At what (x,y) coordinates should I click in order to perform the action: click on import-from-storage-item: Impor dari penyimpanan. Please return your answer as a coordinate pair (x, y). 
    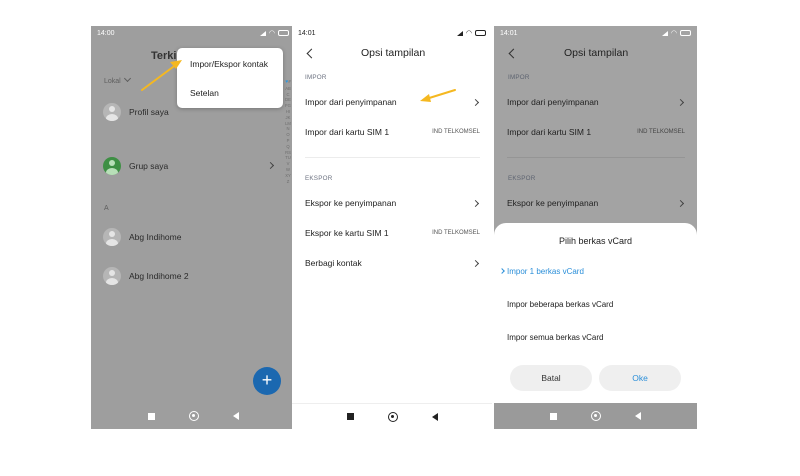
    Looking at the image, I should click on (596, 102).